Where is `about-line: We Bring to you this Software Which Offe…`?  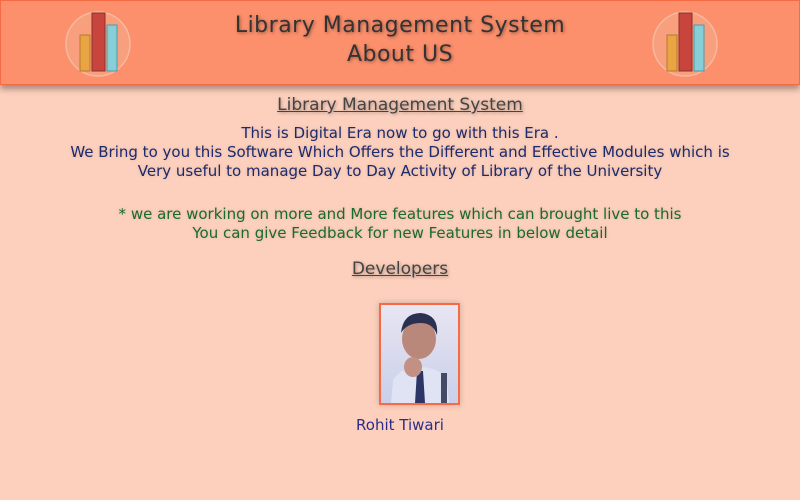
about-line: We Bring to you this Software Which Offe… is located at coordinates (400, 152).